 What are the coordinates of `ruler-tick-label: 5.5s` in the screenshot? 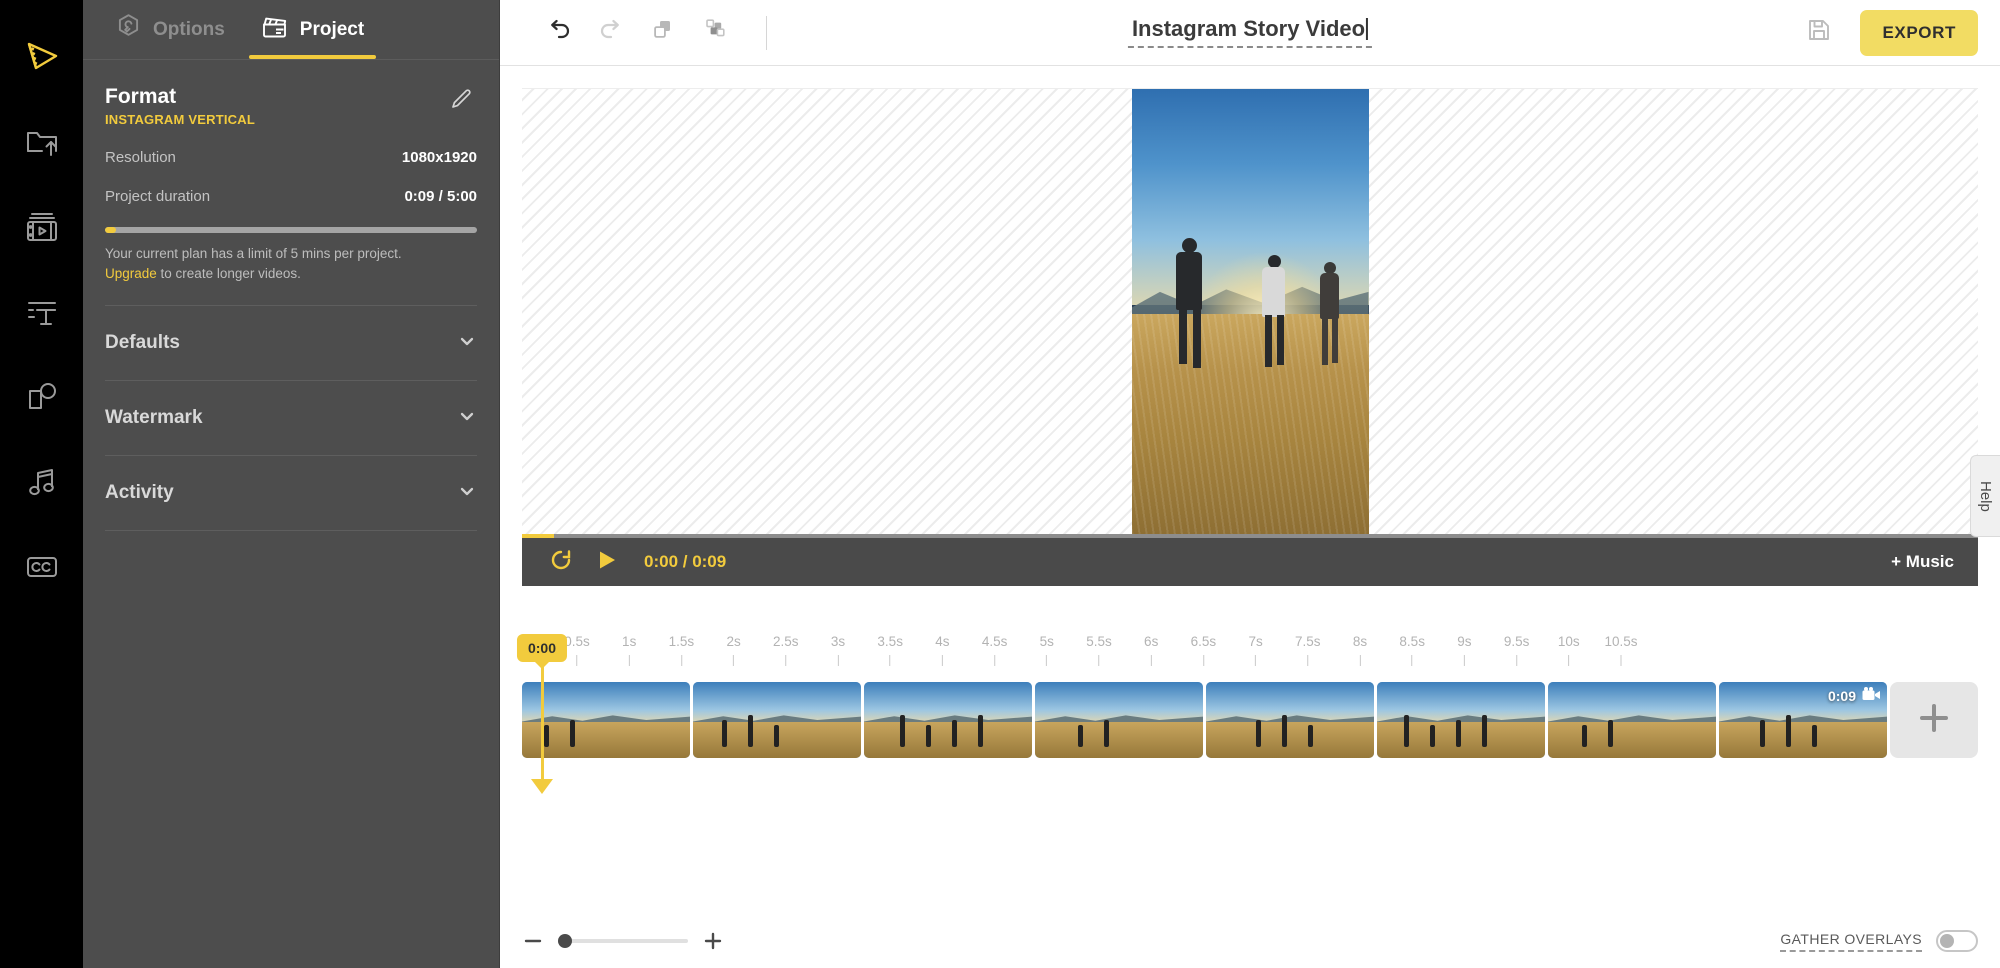 It's located at (1099, 641).